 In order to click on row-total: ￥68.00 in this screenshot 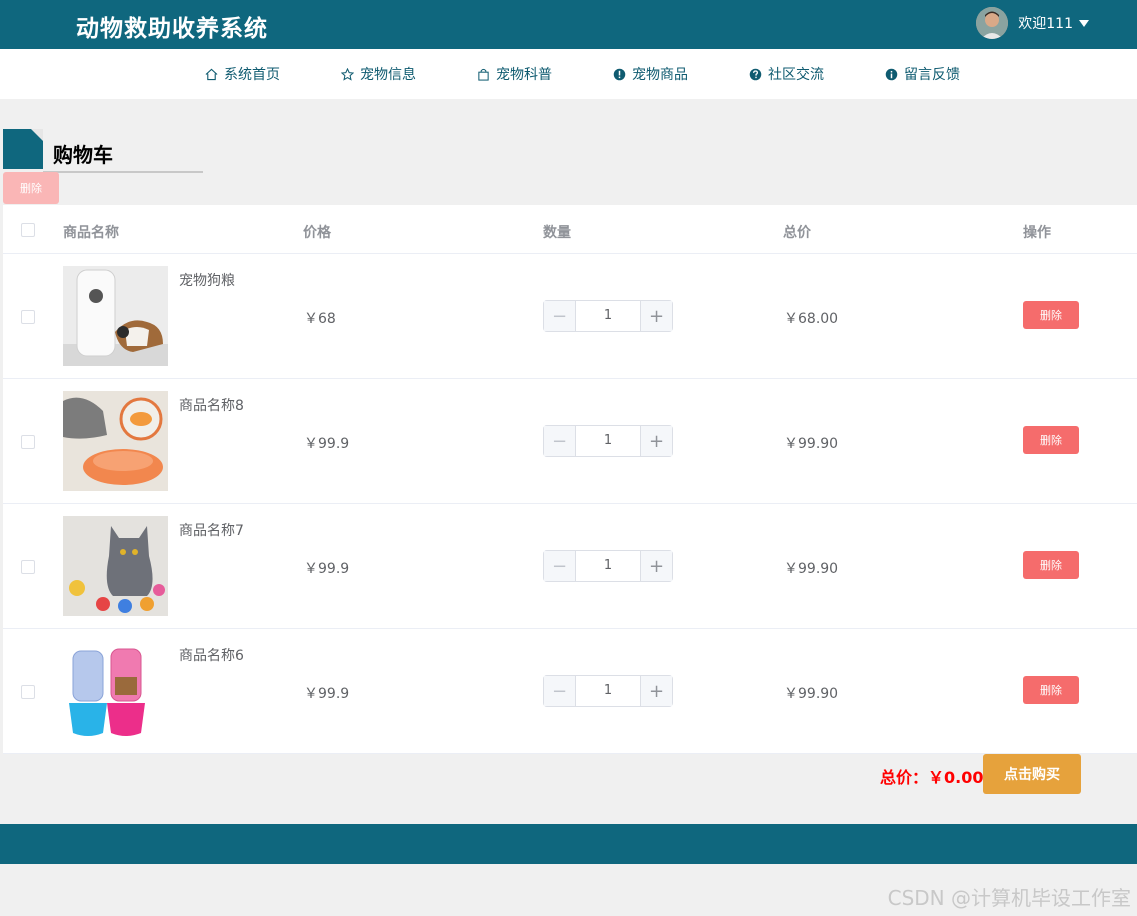, I will do `click(811, 319)`.